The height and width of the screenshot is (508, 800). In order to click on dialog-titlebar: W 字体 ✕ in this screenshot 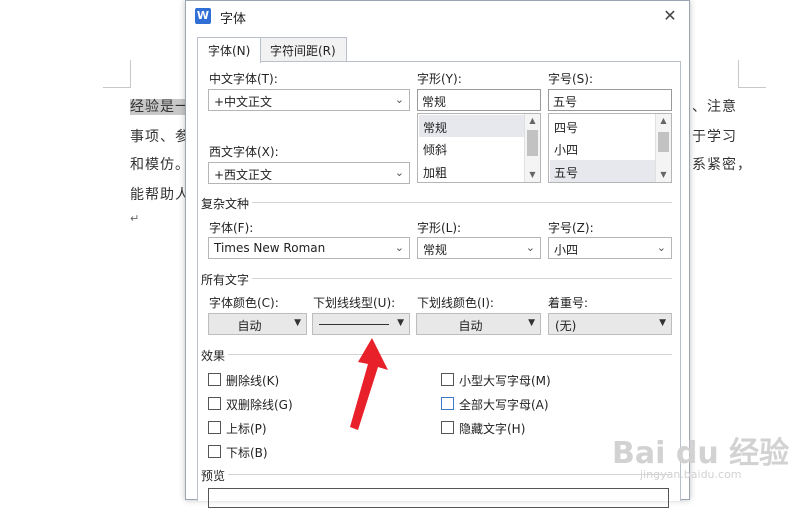, I will do `click(437, 16)`.